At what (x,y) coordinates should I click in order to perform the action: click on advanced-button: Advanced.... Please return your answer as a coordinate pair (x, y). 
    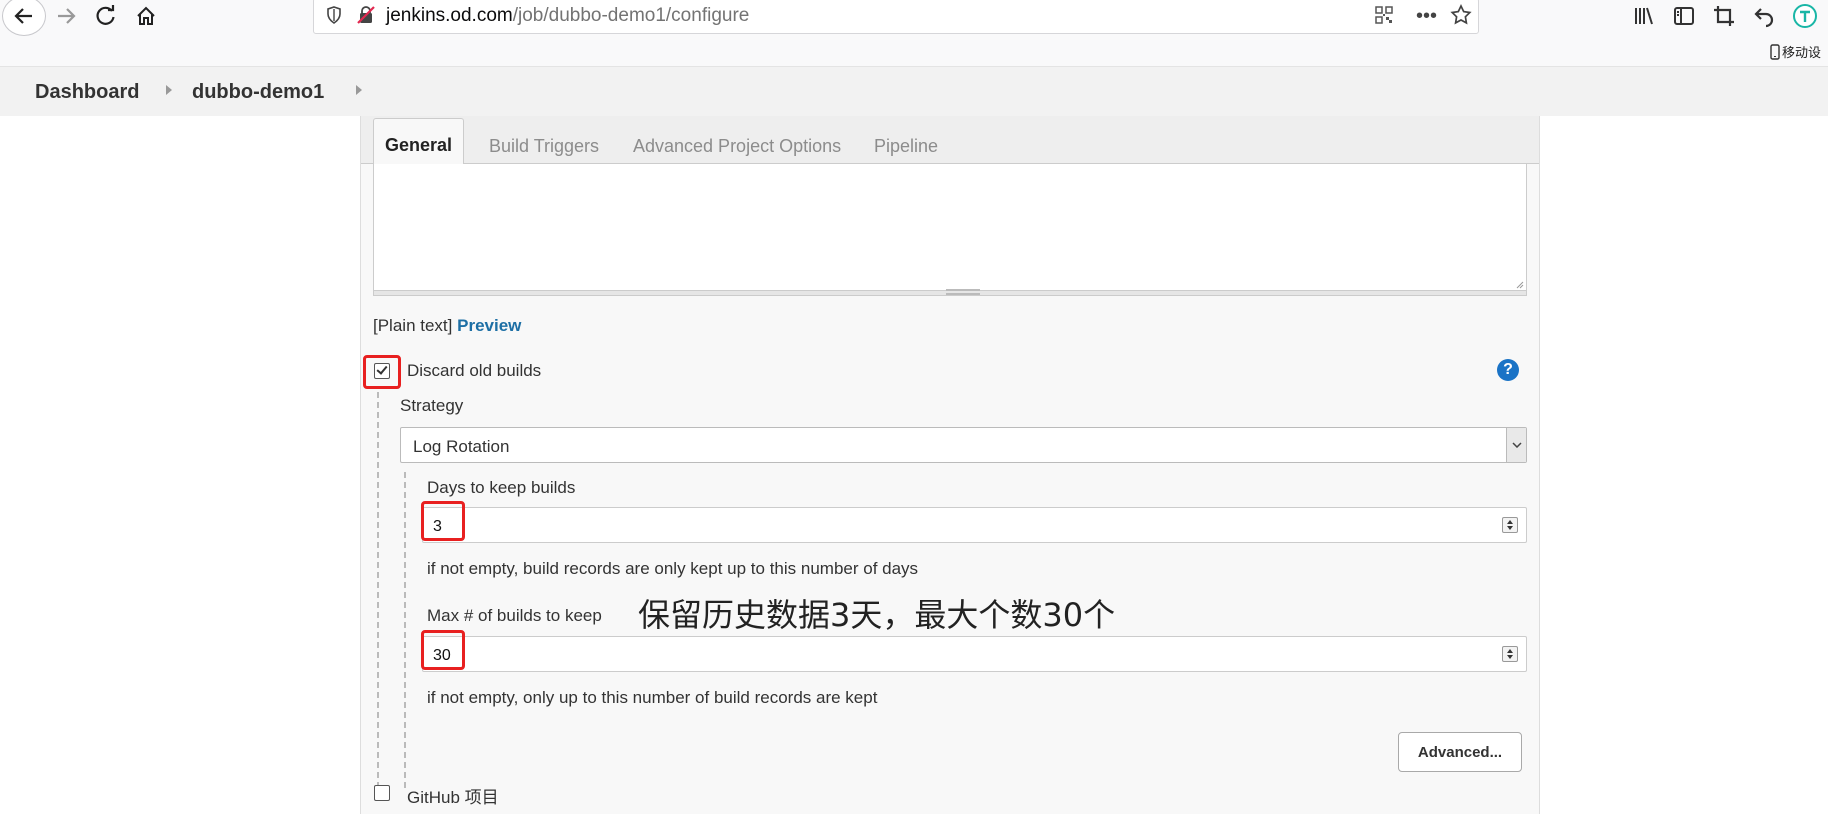
    Looking at the image, I should click on (1460, 752).